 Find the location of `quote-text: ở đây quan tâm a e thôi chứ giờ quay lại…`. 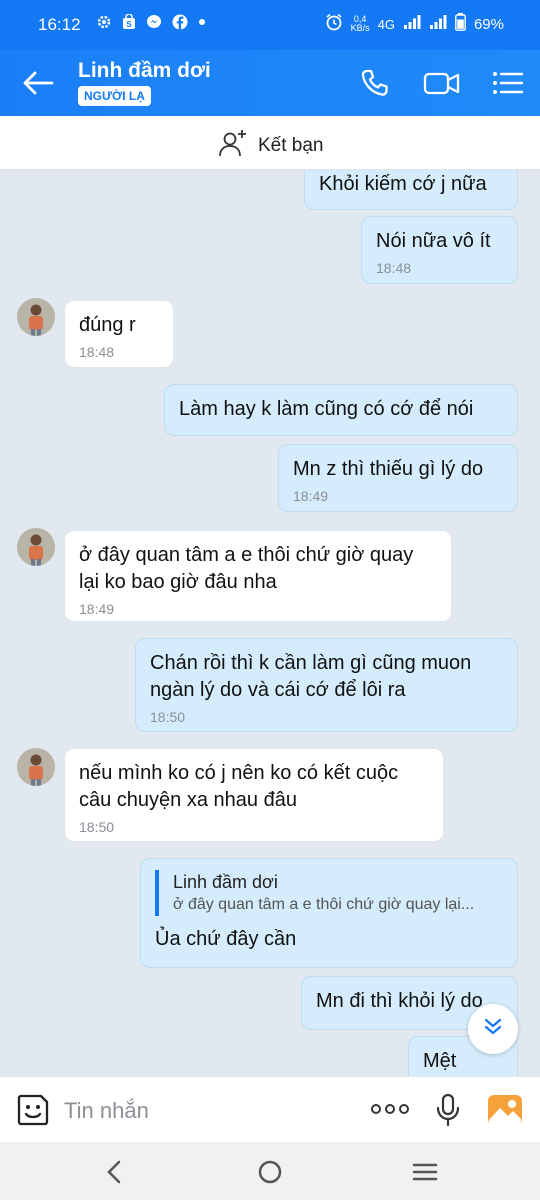

quote-text: ở đây quan tâm a e thôi chứ giờ quay lại… is located at coordinates (324, 904).